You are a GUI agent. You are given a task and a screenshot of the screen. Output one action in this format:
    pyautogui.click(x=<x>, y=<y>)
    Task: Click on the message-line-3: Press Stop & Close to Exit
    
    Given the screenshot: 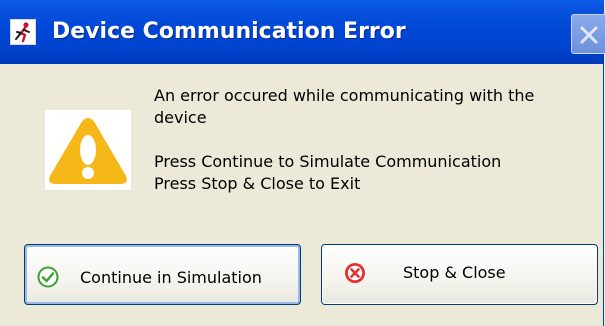 What is the action you would take?
    pyautogui.click(x=257, y=183)
    